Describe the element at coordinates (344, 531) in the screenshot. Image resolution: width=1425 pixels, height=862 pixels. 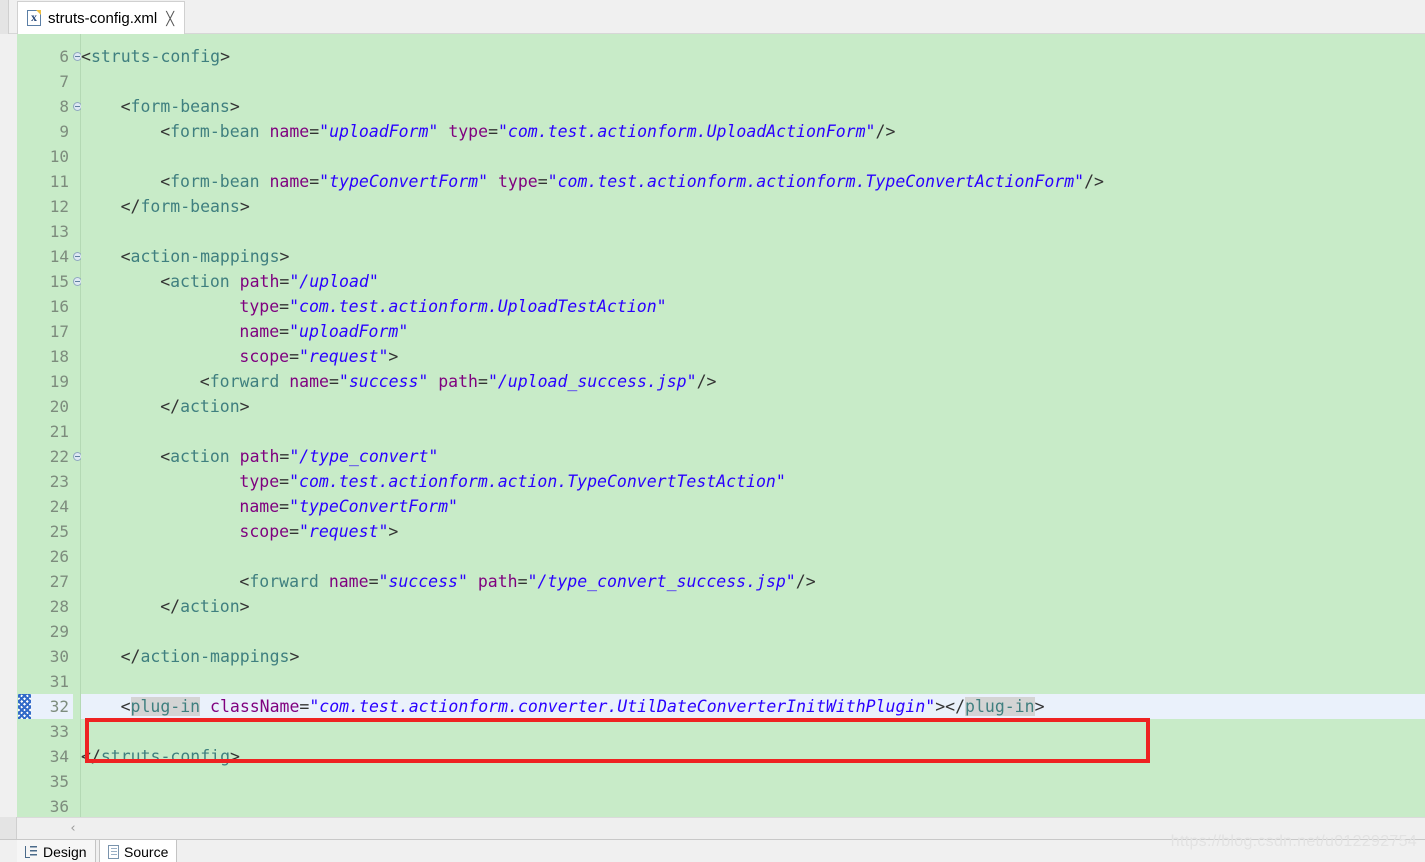
I see `code-token: "request"` at that location.